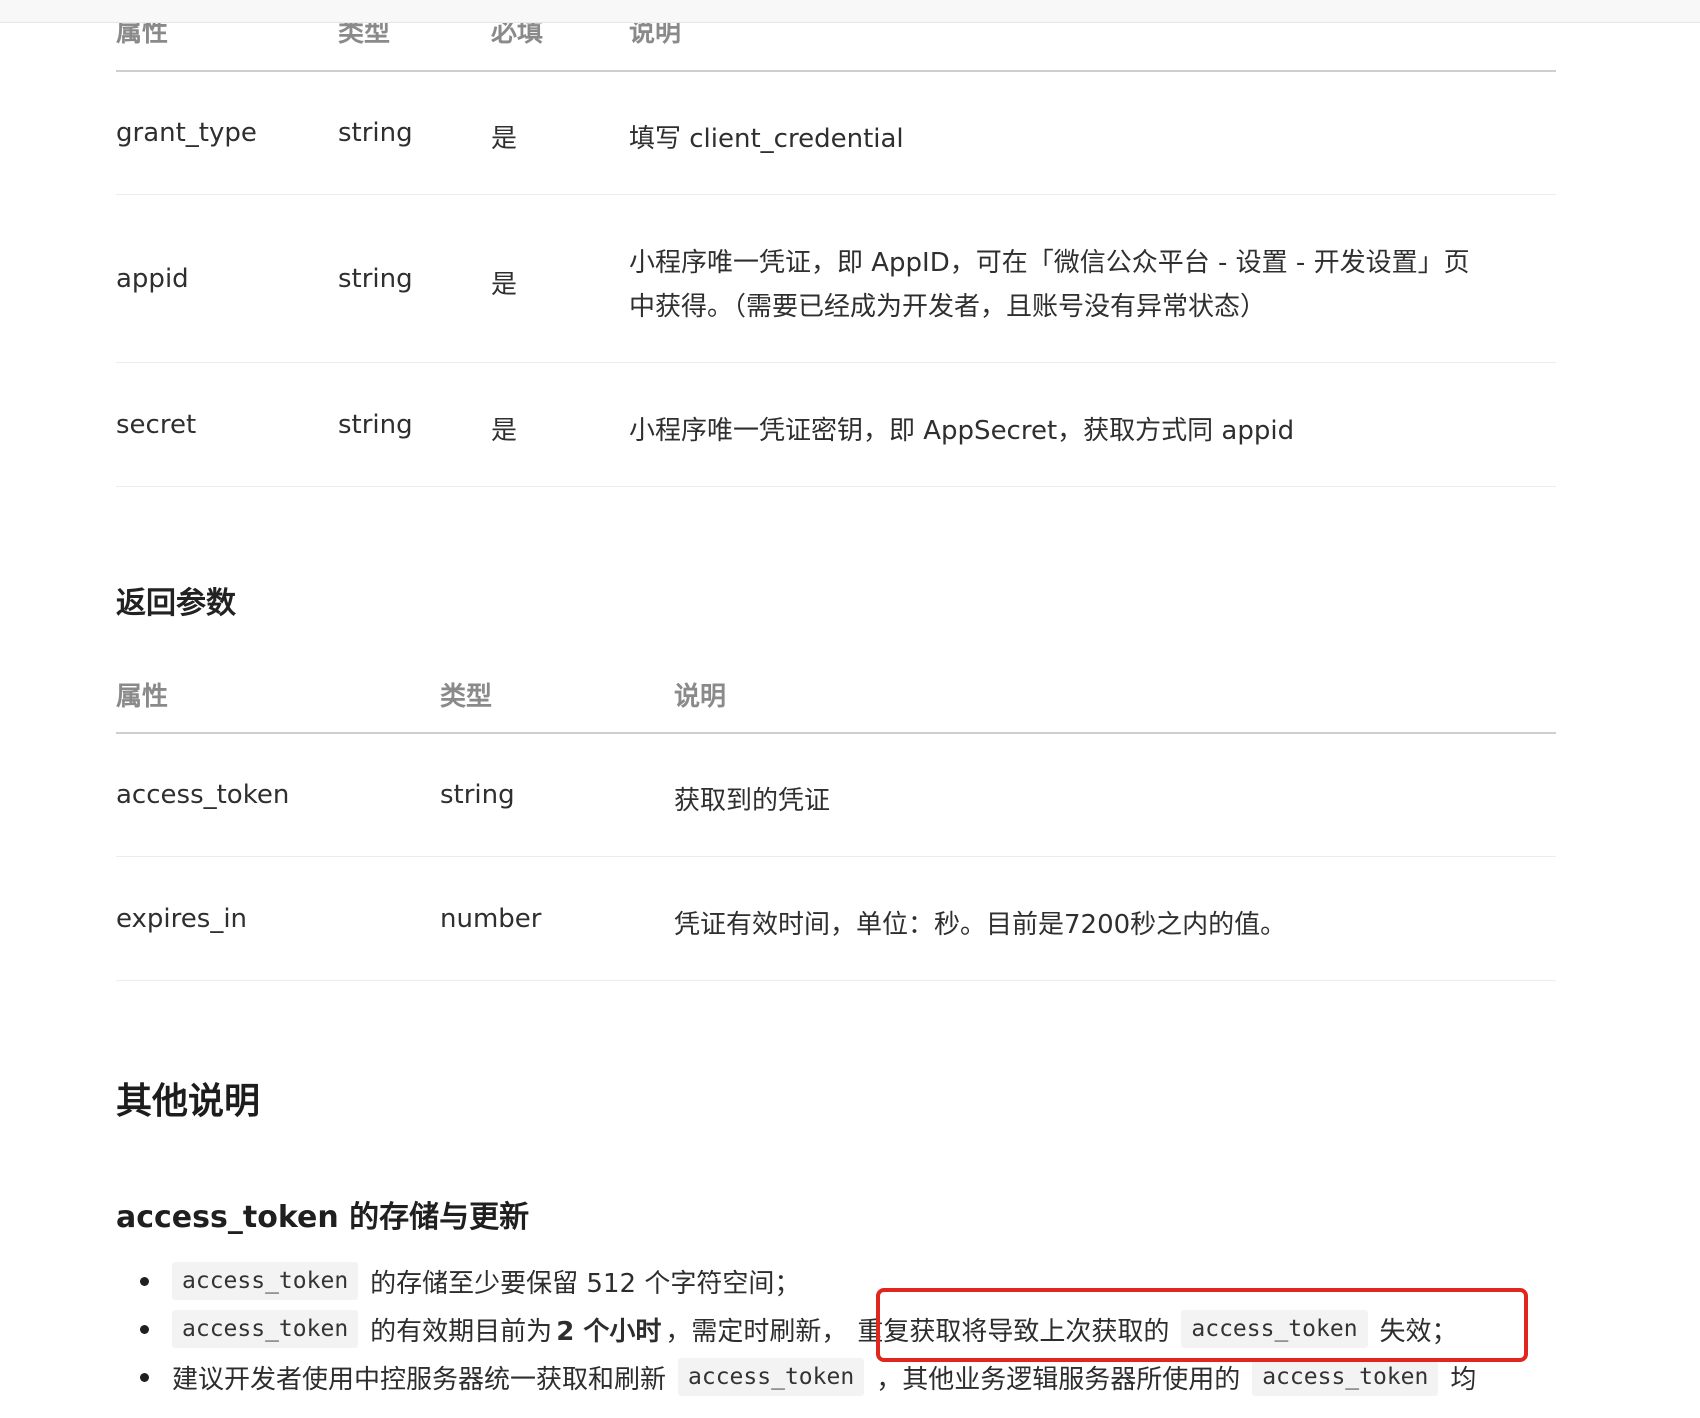 This screenshot has height=1418, width=1700. What do you see at coordinates (585, 1283) in the screenshot?
I see `list-item-text: 的存储至少要保留 512 个字符空间；` at bounding box center [585, 1283].